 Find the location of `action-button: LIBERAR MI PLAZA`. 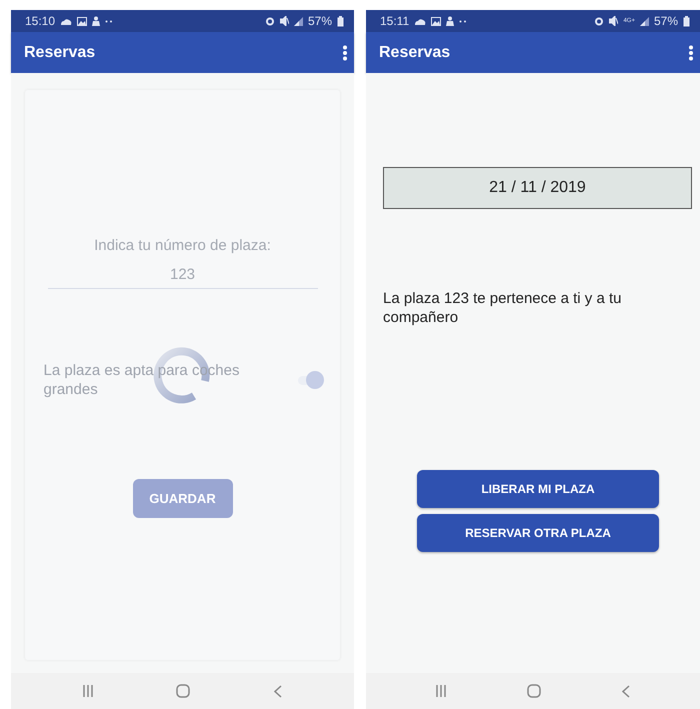

action-button: LIBERAR MI PLAZA is located at coordinates (538, 489).